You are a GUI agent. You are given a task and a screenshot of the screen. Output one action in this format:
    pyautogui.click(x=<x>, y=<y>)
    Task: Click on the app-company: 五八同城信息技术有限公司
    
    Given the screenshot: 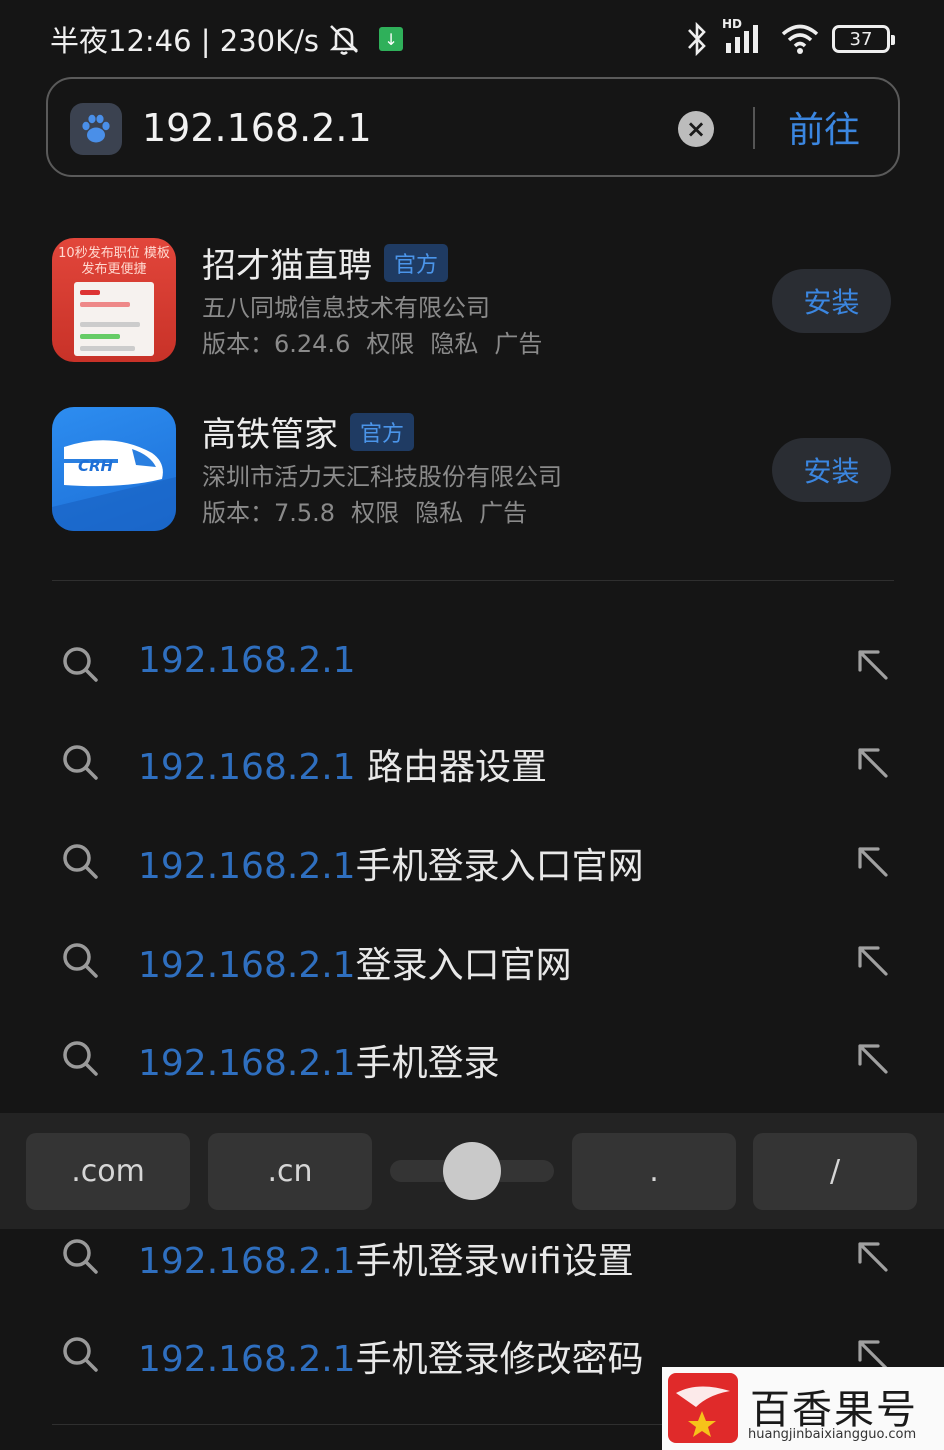 What is the action you would take?
    pyautogui.click(x=346, y=308)
    